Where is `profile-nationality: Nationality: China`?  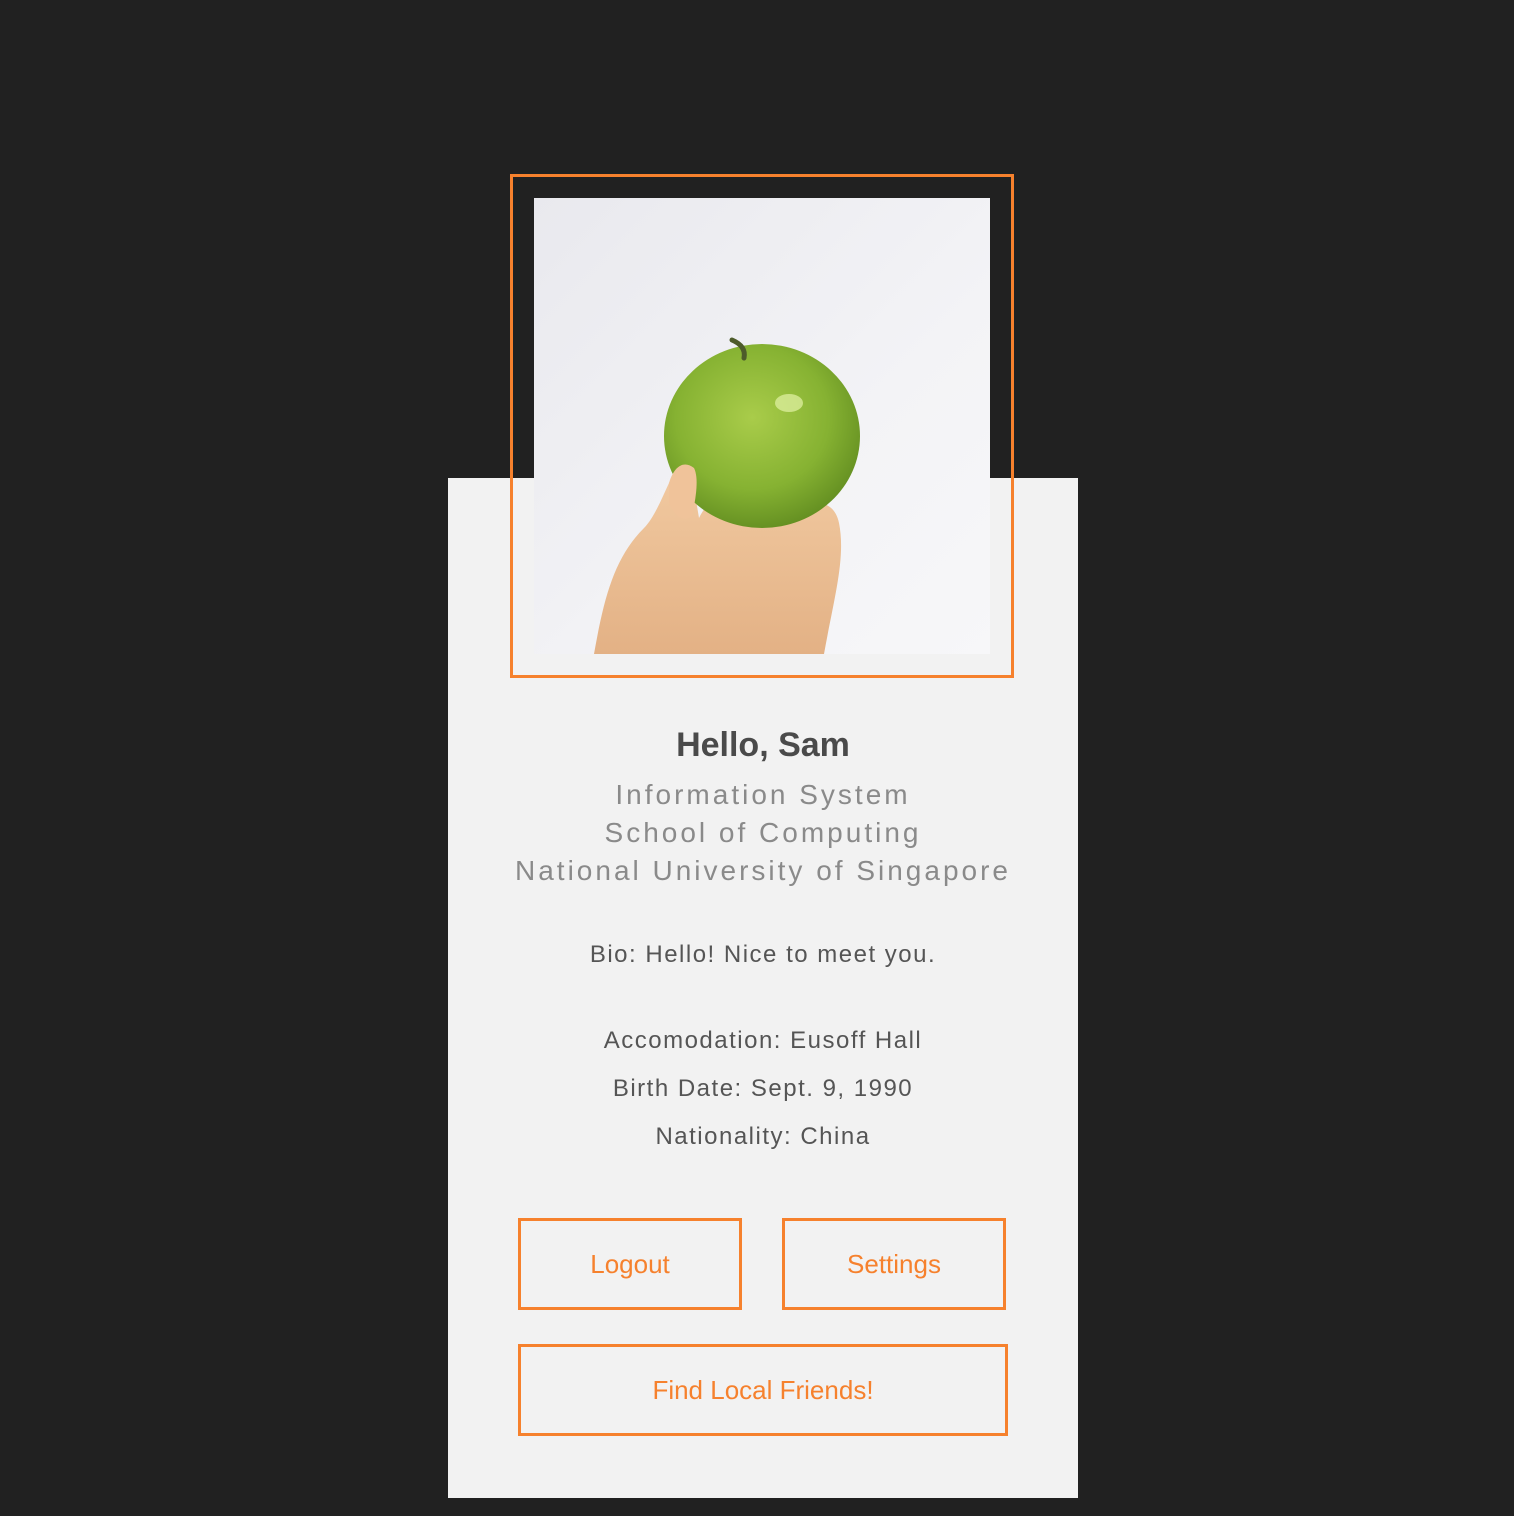 profile-nationality: Nationality: China is located at coordinates (763, 1136).